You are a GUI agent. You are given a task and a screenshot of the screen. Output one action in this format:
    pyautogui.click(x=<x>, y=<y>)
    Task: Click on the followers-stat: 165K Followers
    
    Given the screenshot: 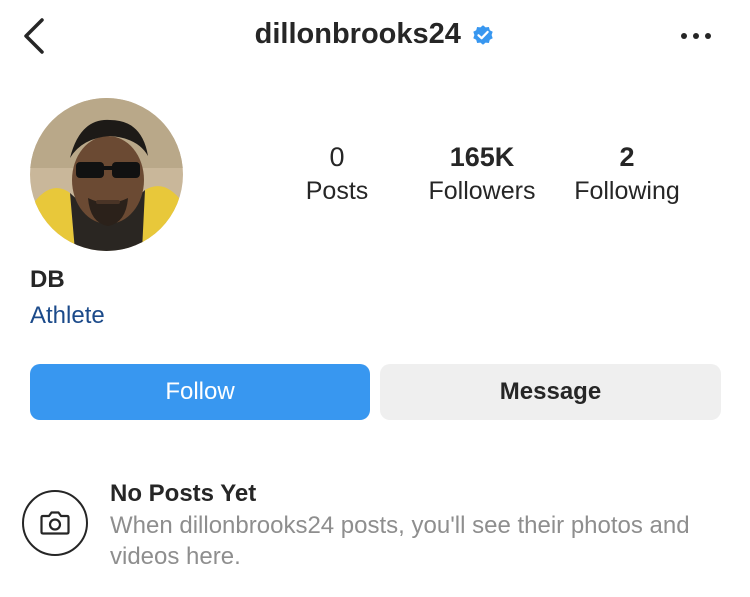 What is the action you would take?
    pyautogui.click(x=482, y=175)
    